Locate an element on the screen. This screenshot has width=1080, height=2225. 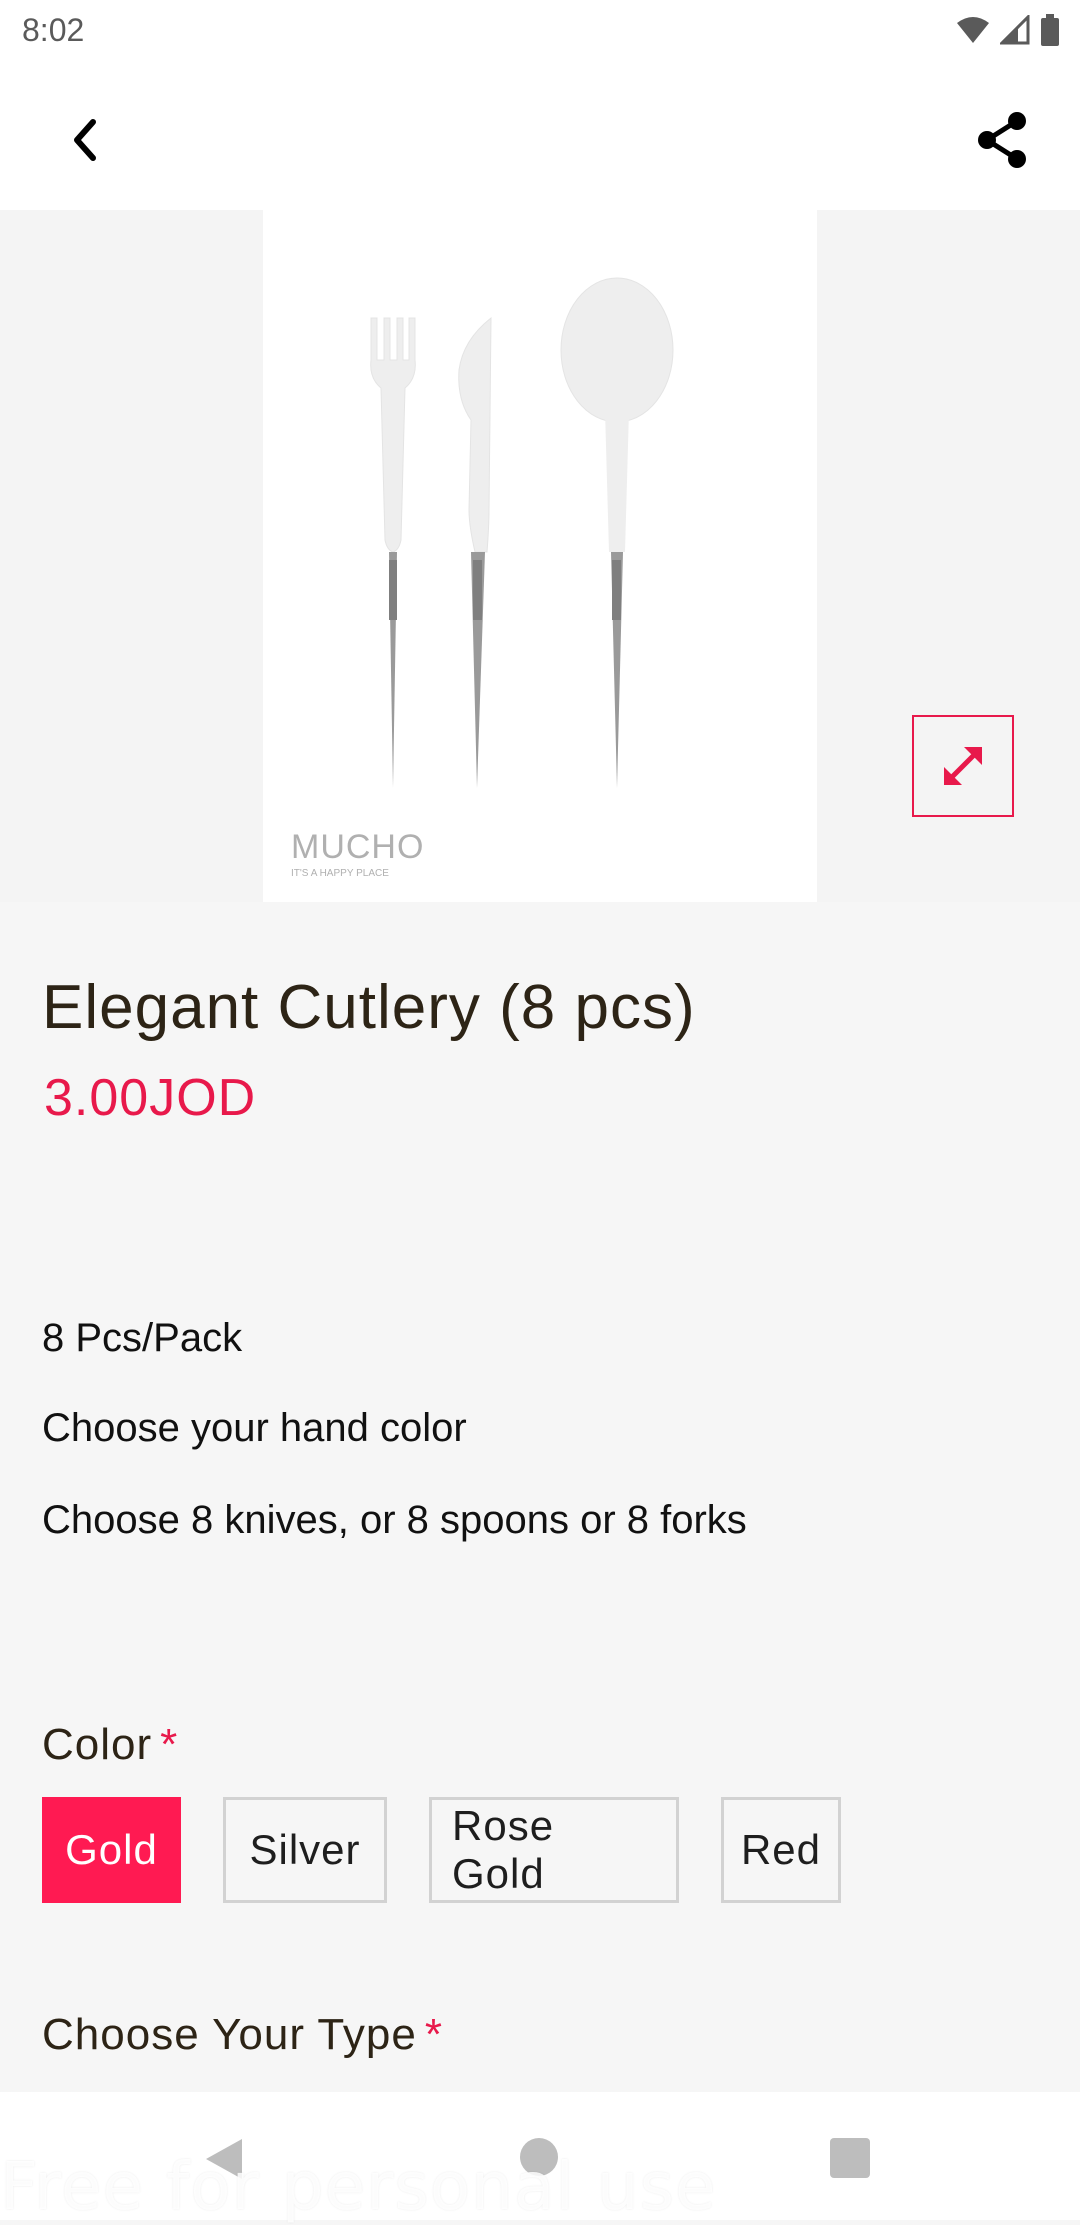
cell-signal-icon is located at coordinates (1015, 30).